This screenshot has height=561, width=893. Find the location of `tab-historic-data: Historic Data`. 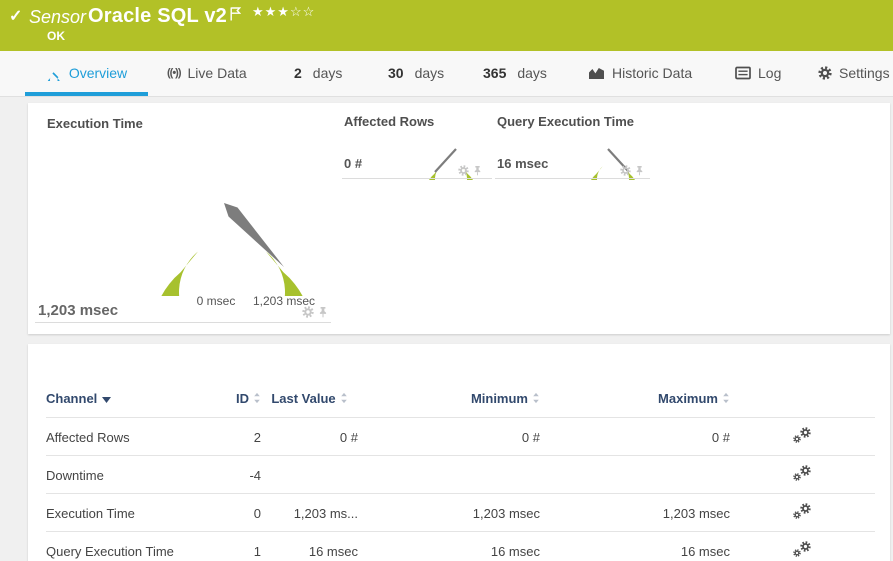

tab-historic-data: Historic Data is located at coordinates (640, 73).